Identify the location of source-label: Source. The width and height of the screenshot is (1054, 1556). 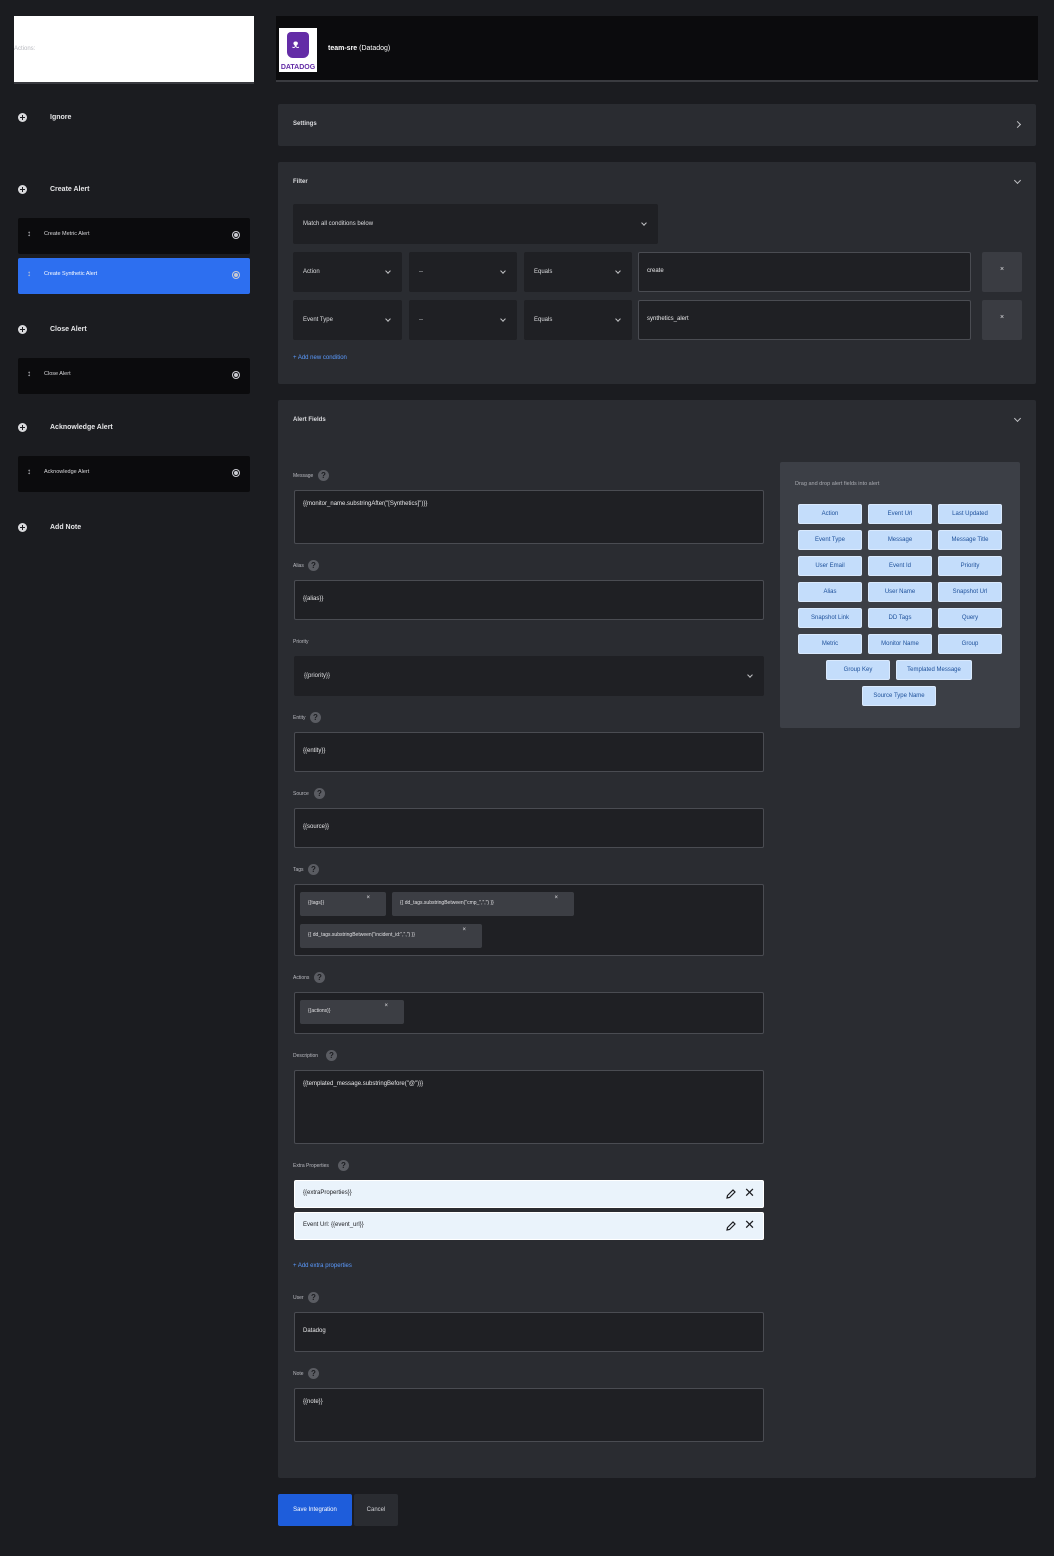
(301, 794).